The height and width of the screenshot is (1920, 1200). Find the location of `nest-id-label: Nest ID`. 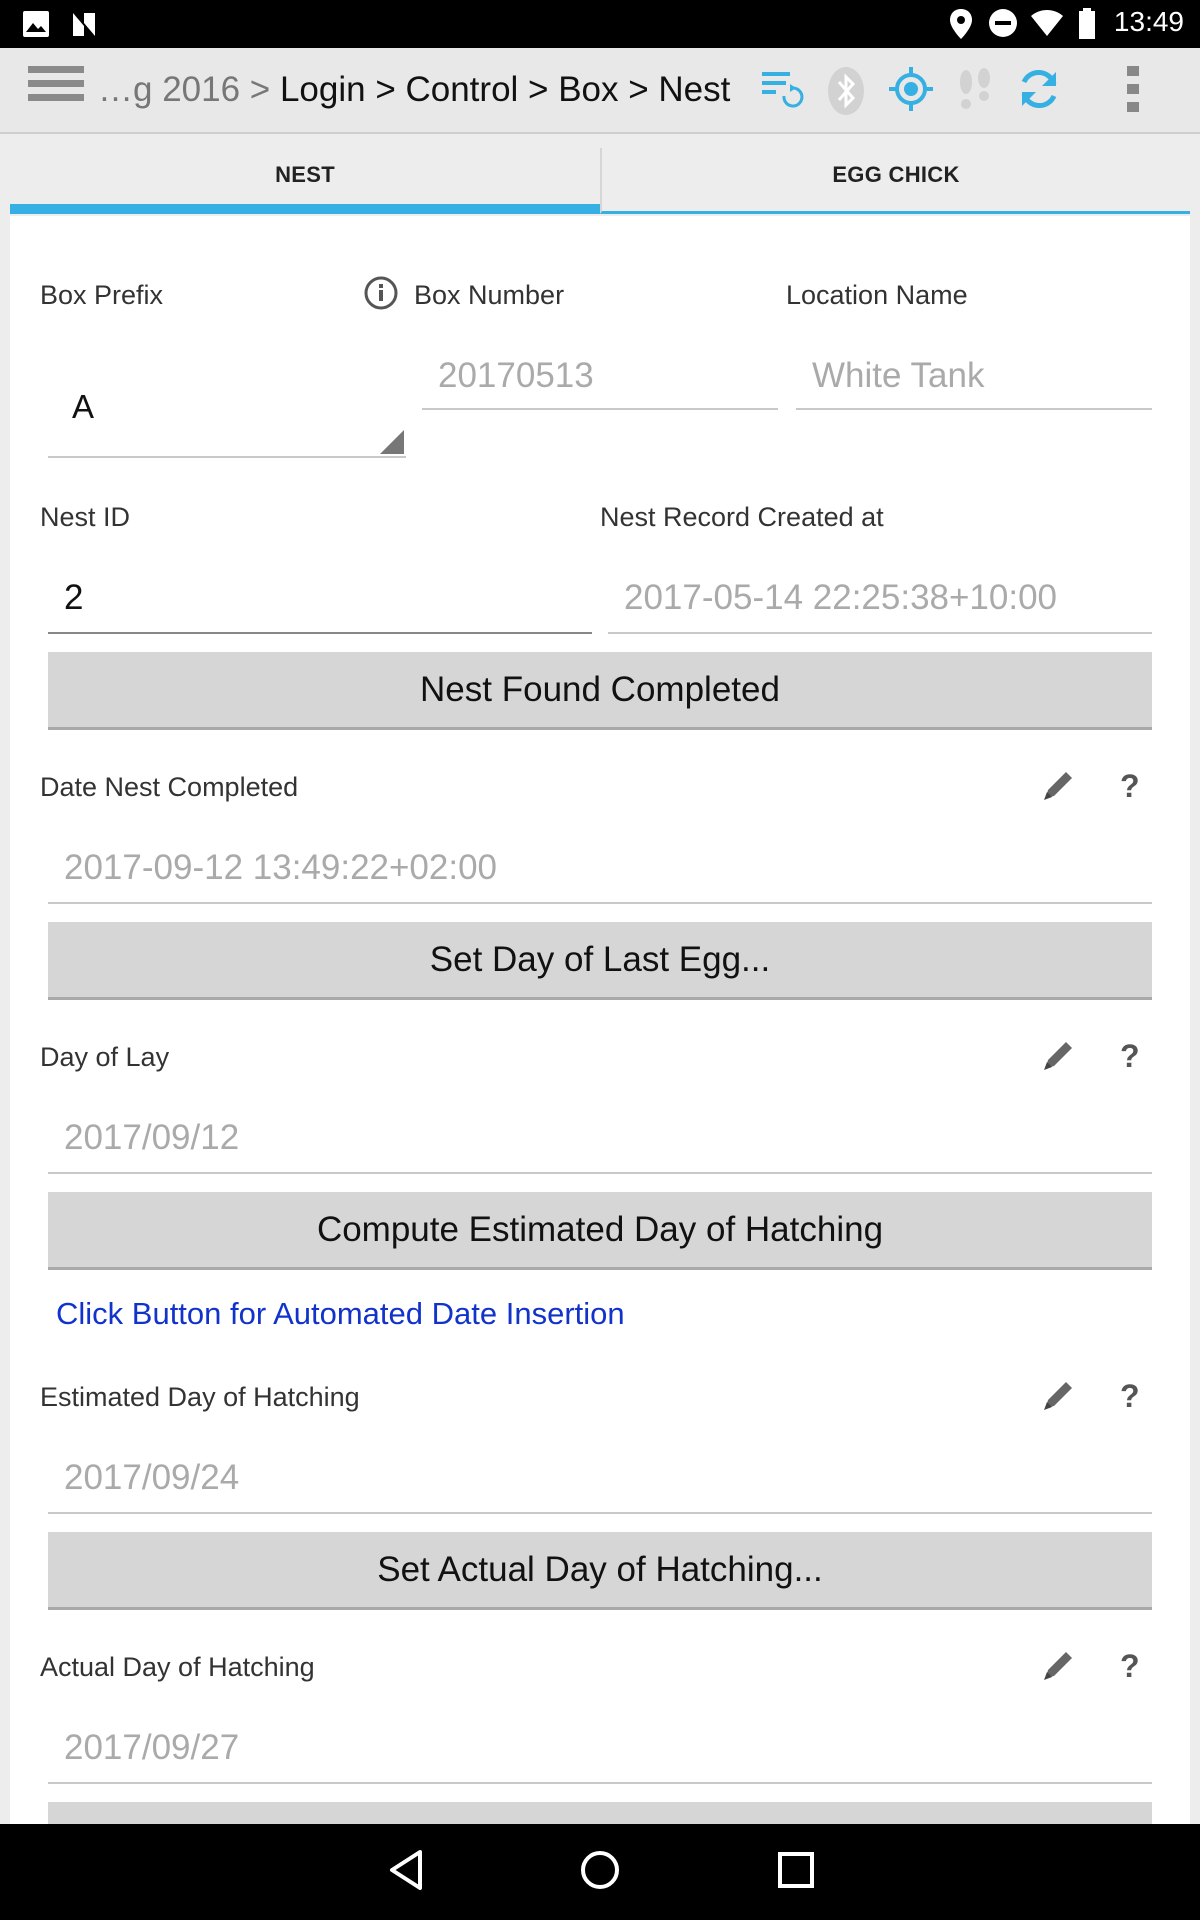

nest-id-label: Nest ID is located at coordinates (85, 517).